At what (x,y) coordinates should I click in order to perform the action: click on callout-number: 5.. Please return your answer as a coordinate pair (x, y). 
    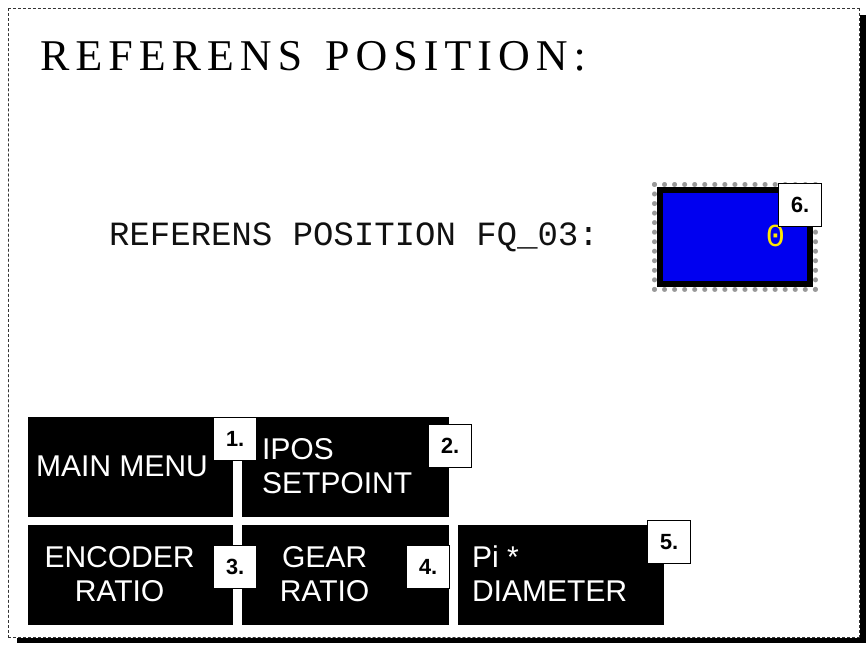
    Looking at the image, I should click on (669, 542).